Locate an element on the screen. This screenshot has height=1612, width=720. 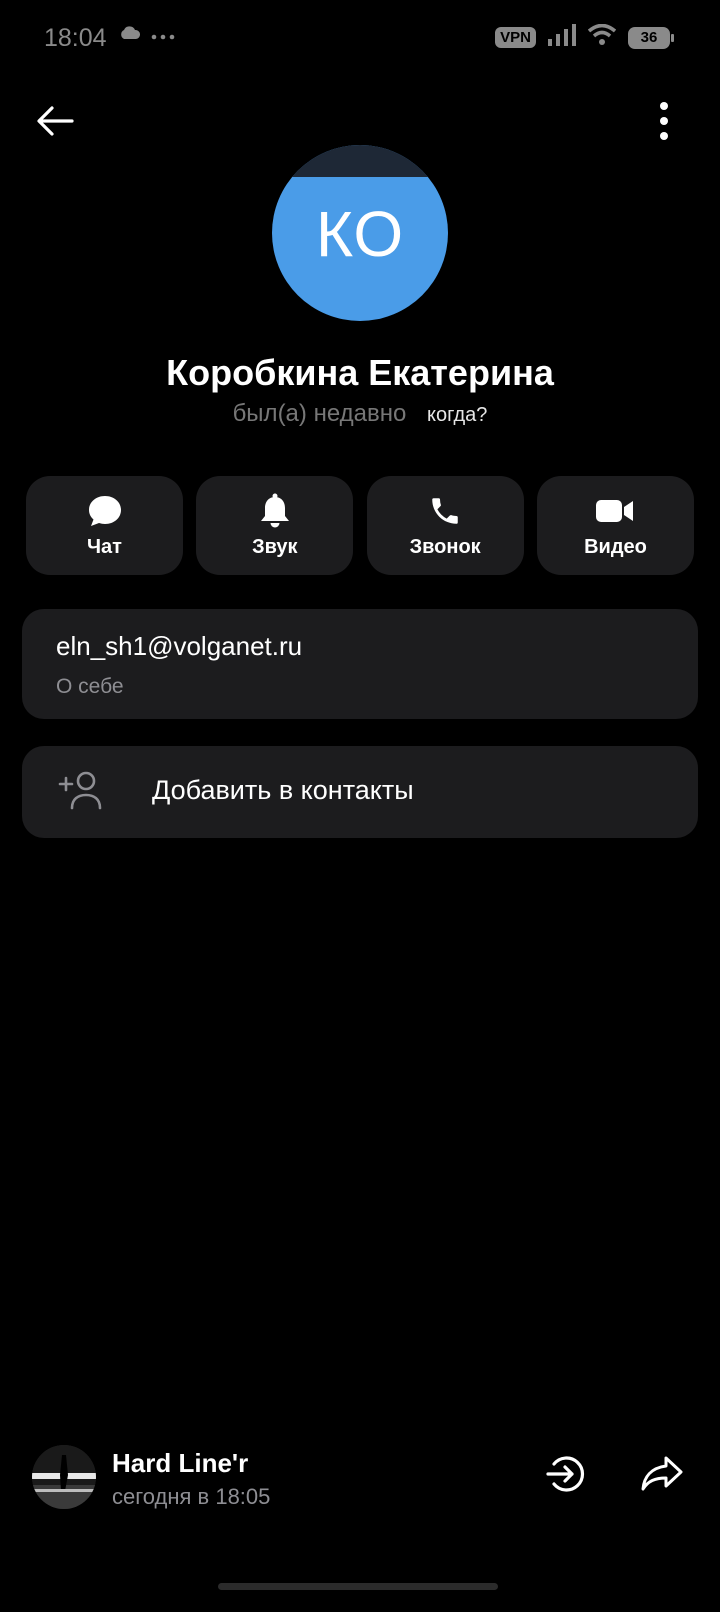
more-options-button is located at coordinates (664, 123).